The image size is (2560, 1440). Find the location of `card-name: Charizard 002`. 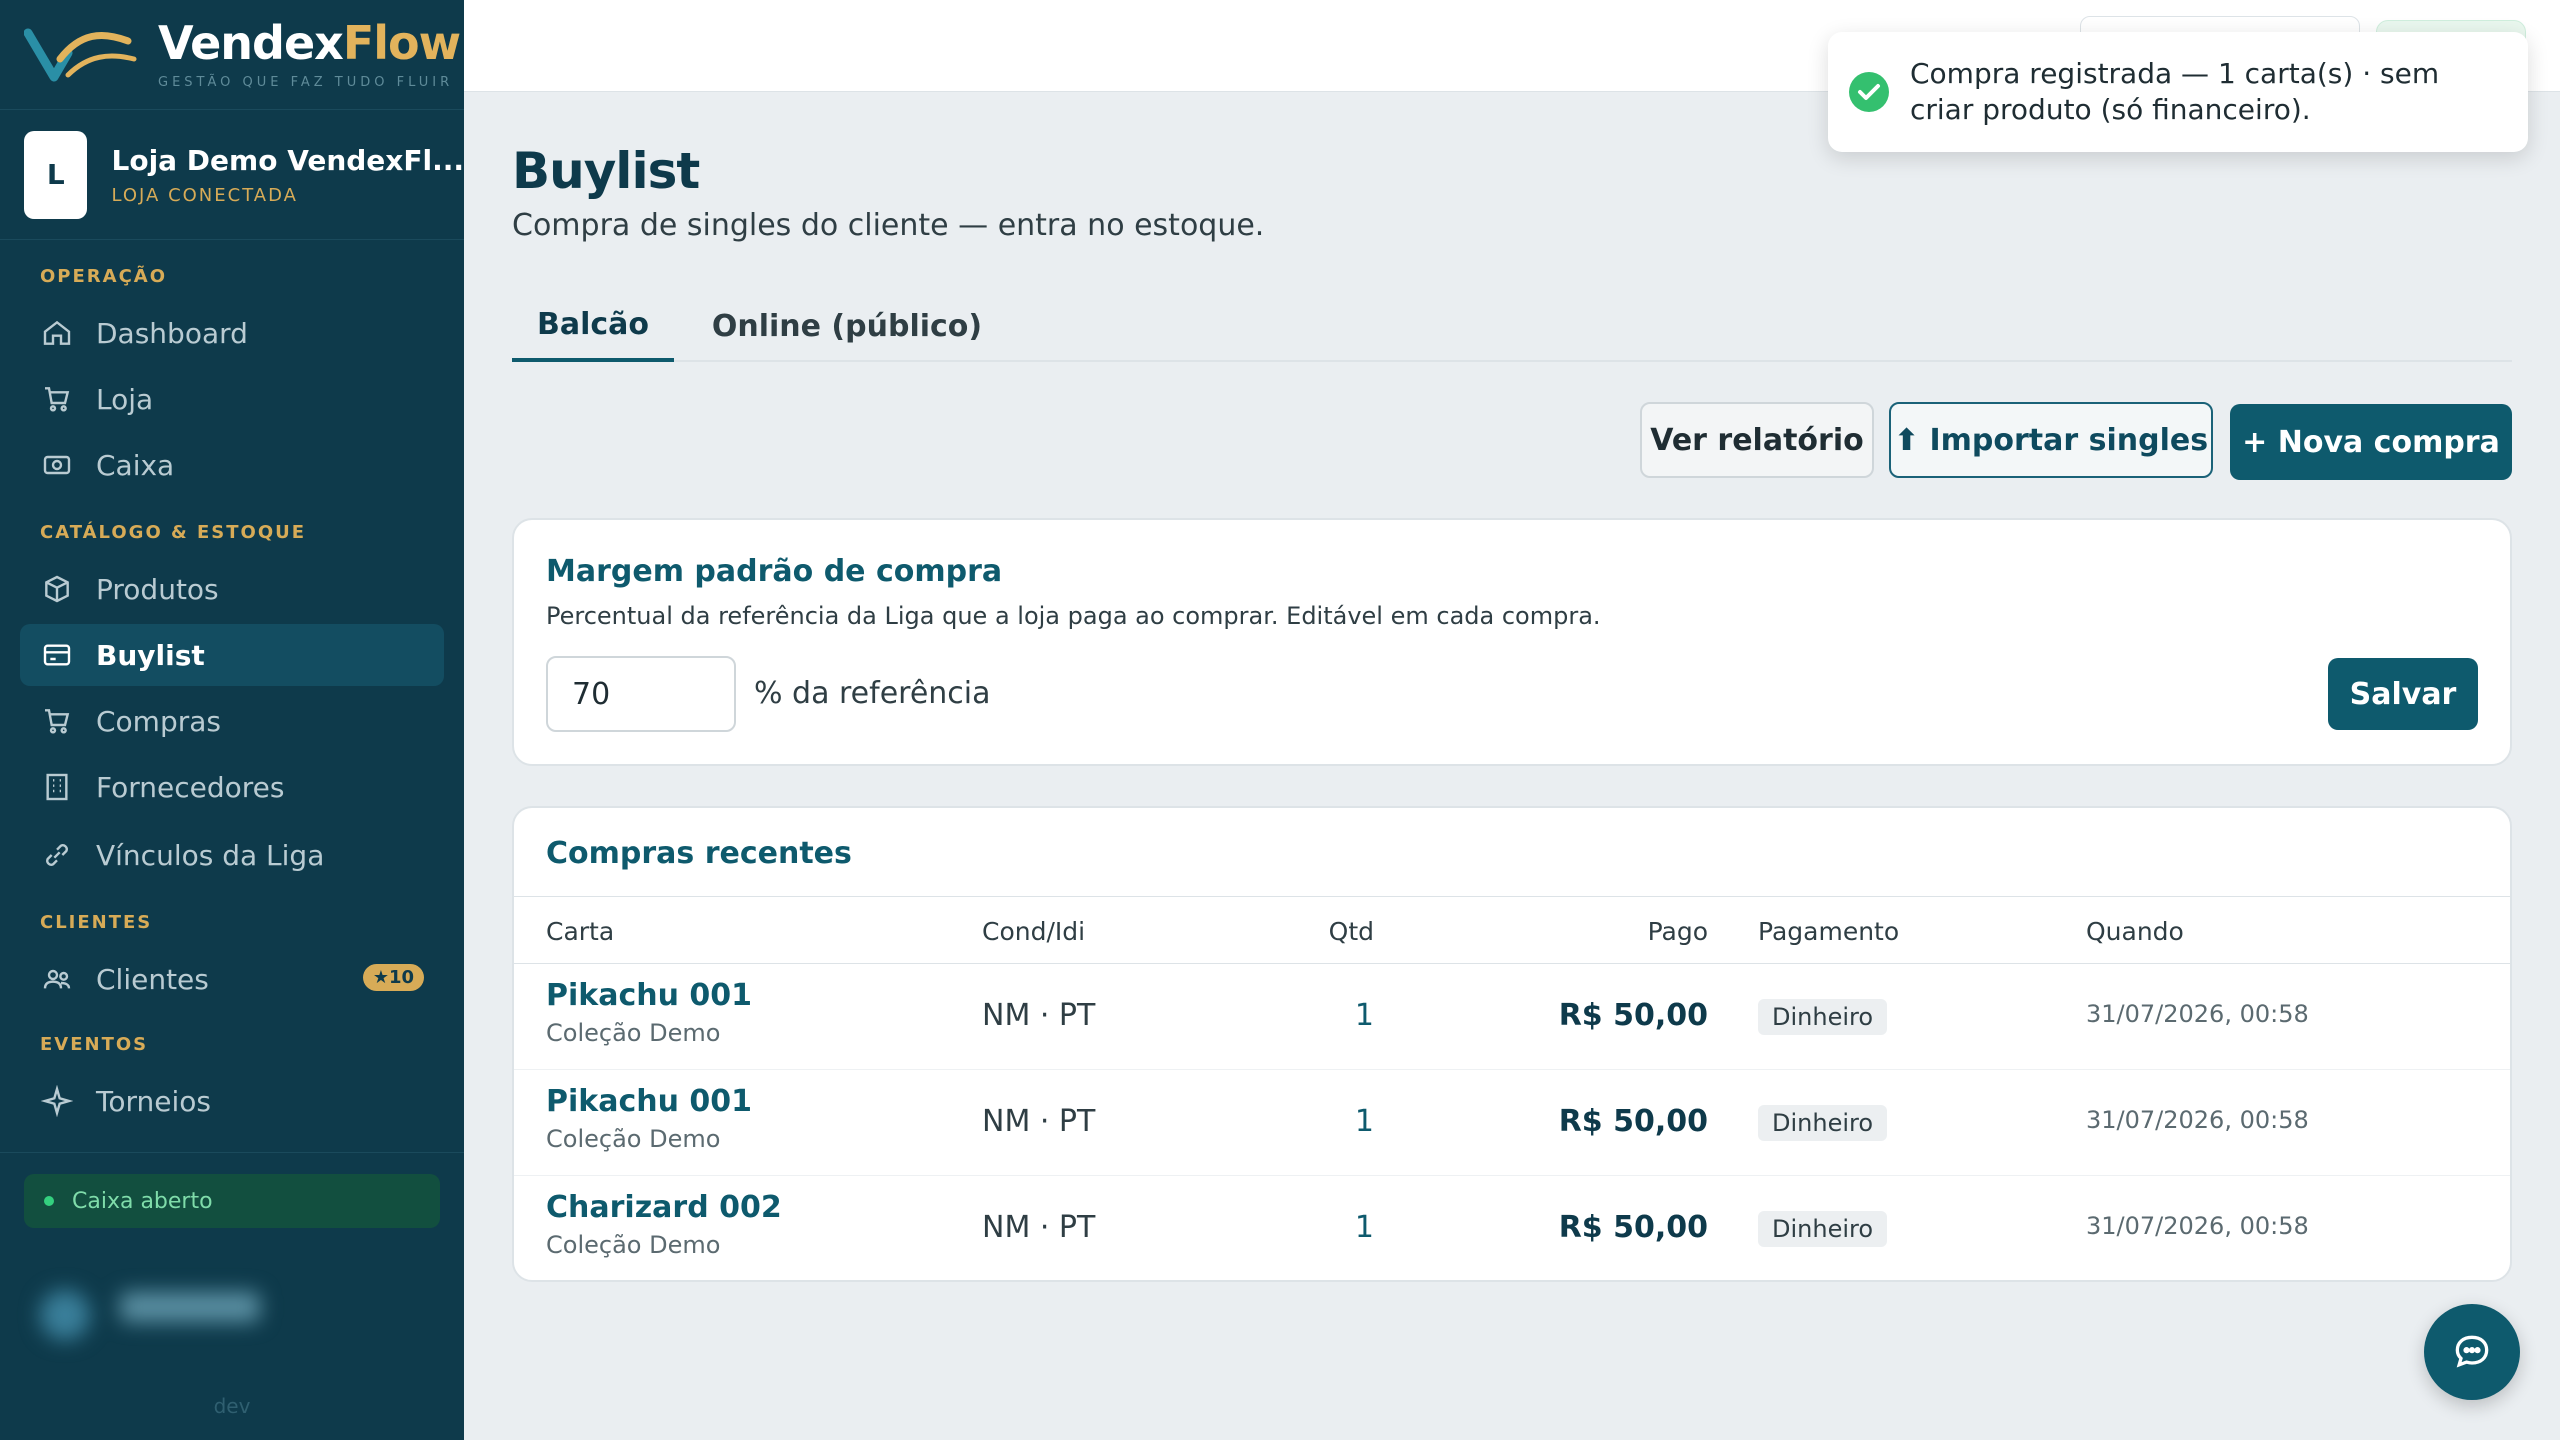

card-name: Charizard 002 is located at coordinates (664, 1207).